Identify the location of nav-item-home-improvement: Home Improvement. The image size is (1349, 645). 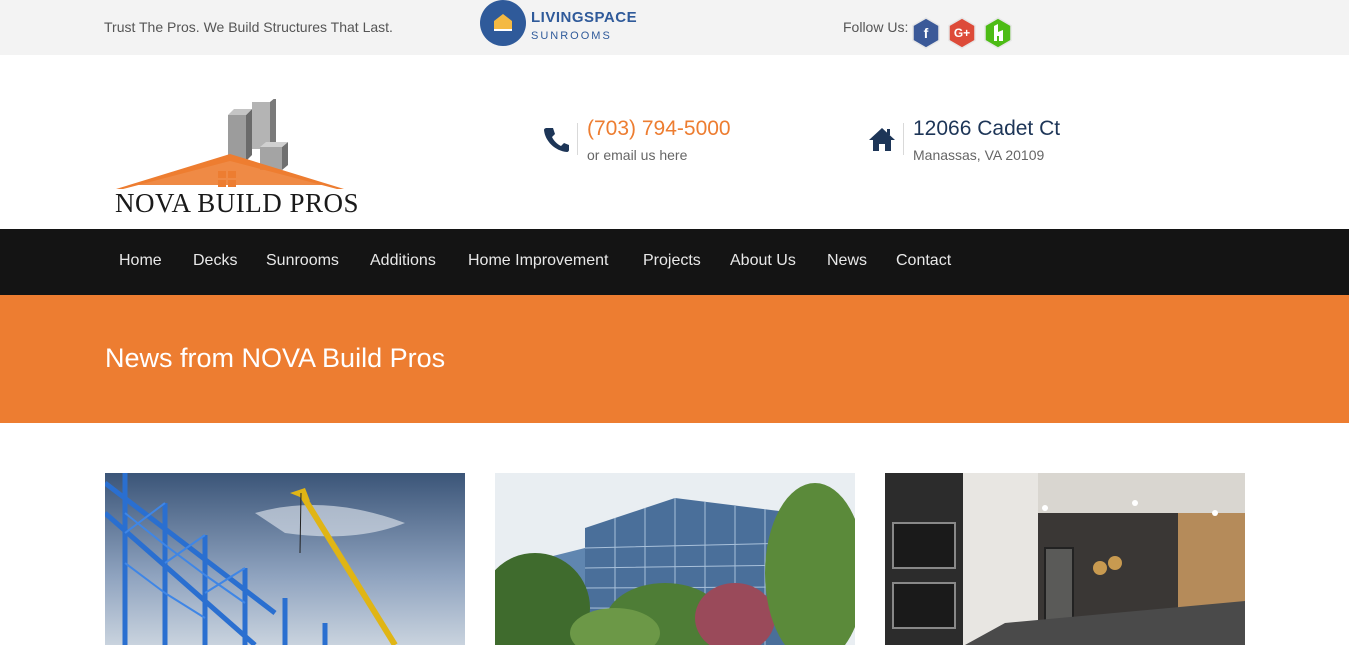
(538, 261).